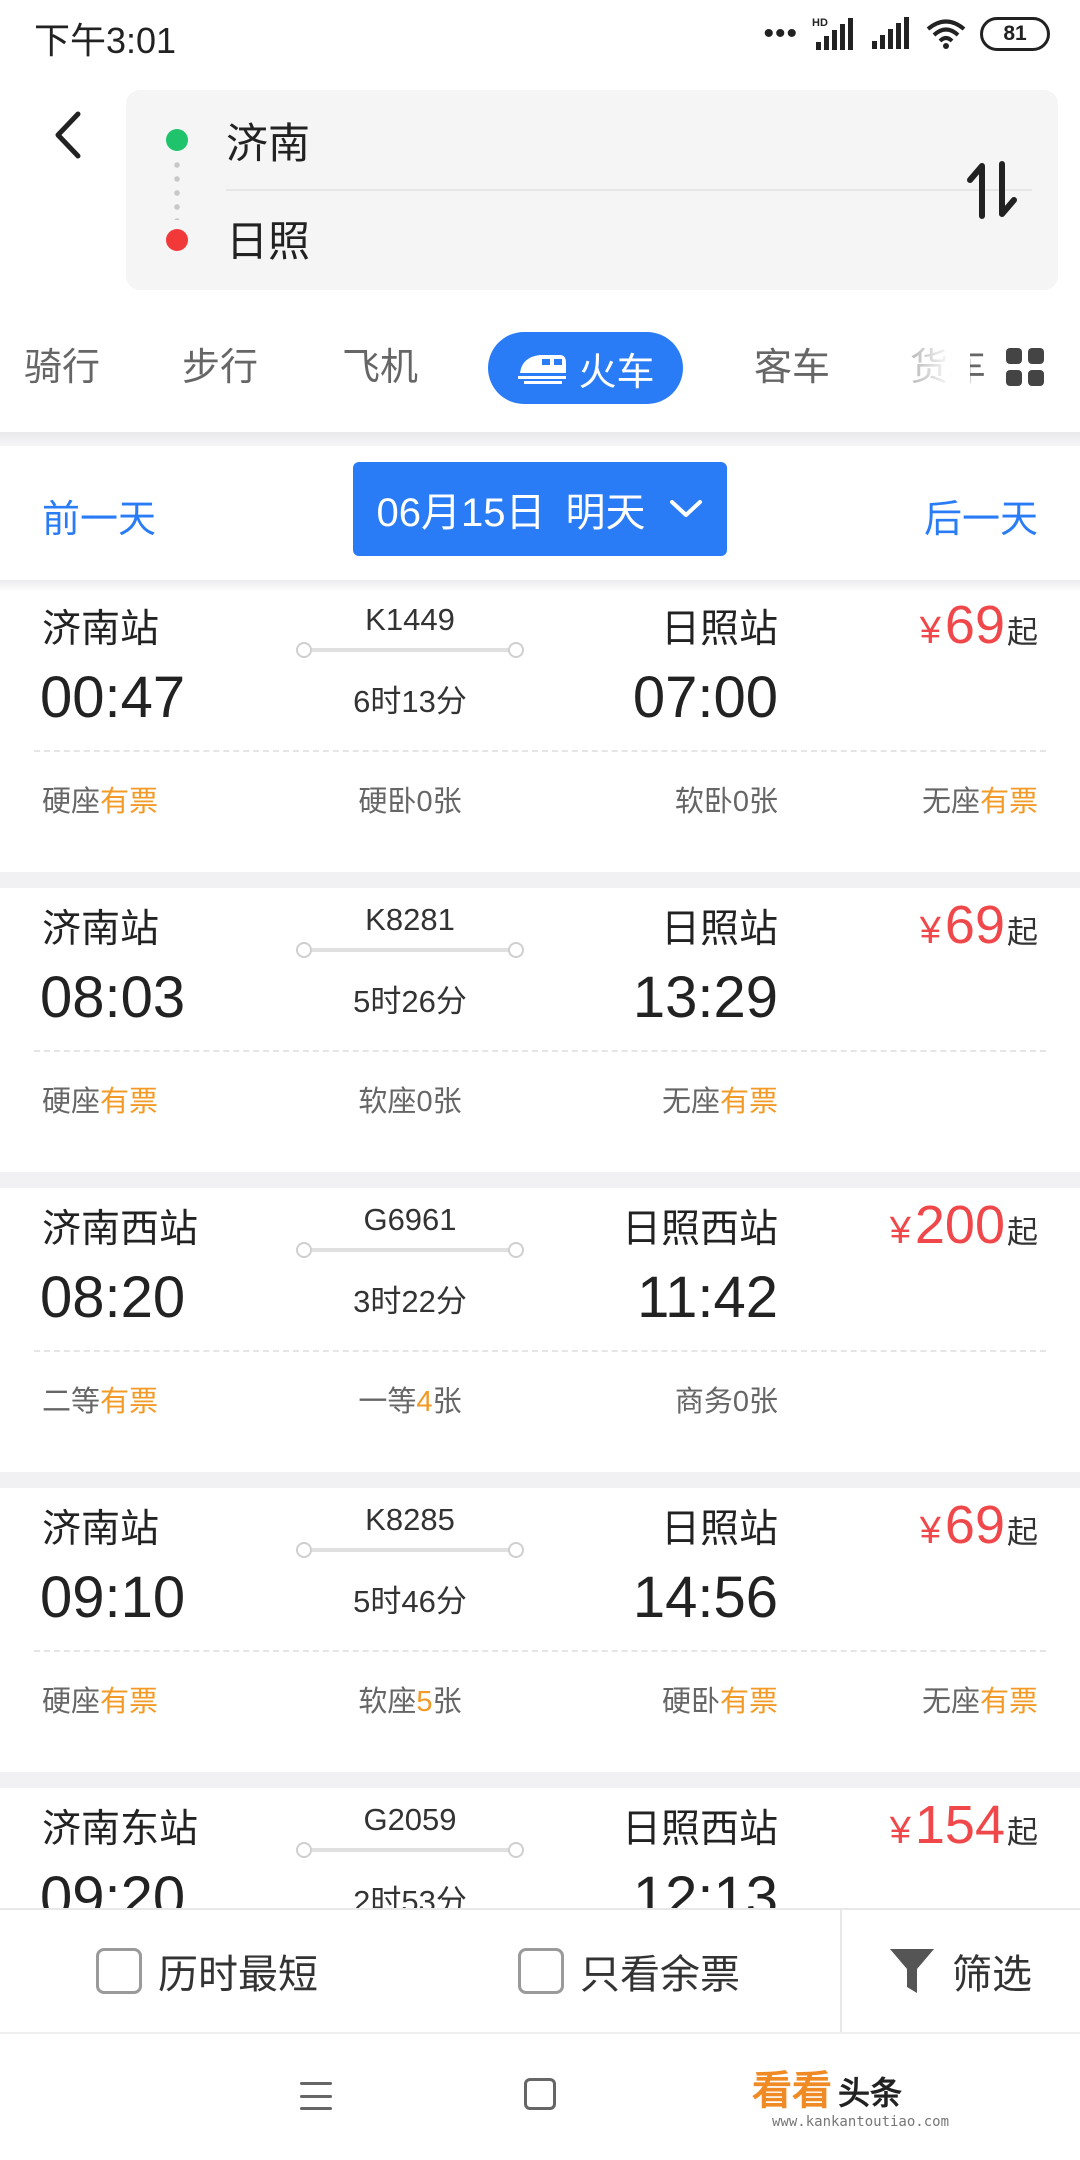 This screenshot has width=1080, height=2160. What do you see at coordinates (410, 1601) in the screenshot?
I see `duration: 5时46分` at bounding box center [410, 1601].